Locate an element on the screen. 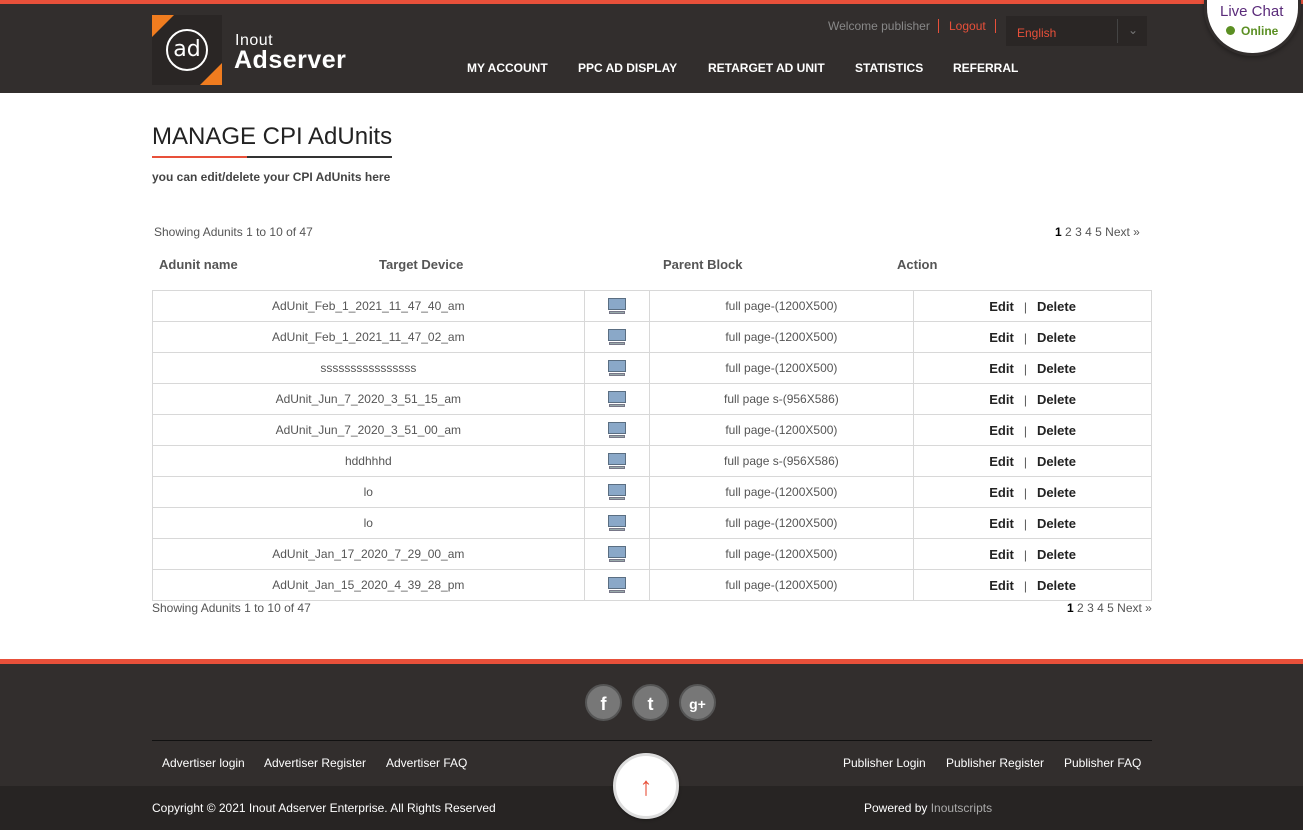  pagination-top: 1 2 3 4 5 Next » is located at coordinates (1097, 232).